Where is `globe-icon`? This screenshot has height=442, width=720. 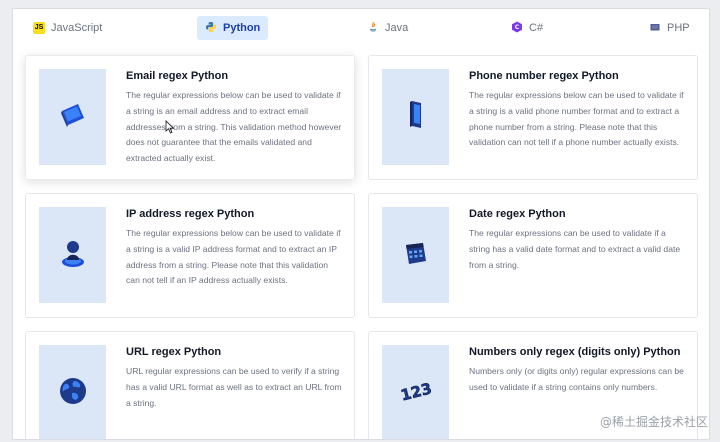 globe-icon is located at coordinates (73, 393).